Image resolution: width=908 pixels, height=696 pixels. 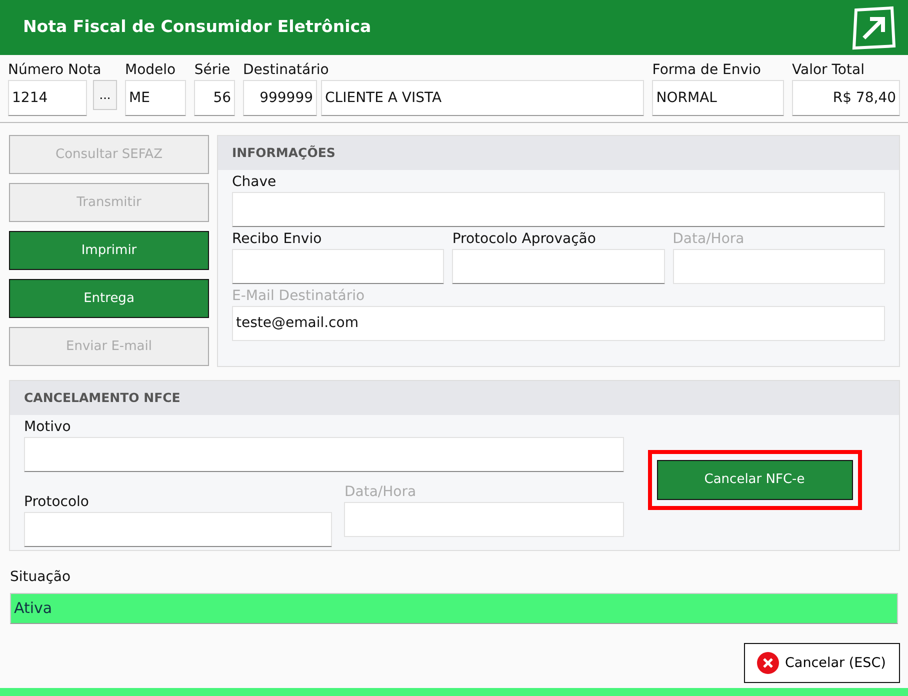 What do you see at coordinates (558, 153) in the screenshot?
I see `section-title: INFORMAÇÕES` at bounding box center [558, 153].